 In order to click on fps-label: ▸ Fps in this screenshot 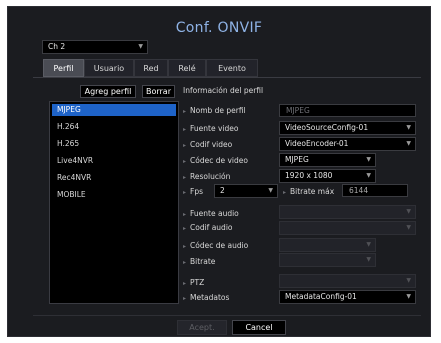, I will do `click(193, 191)`.